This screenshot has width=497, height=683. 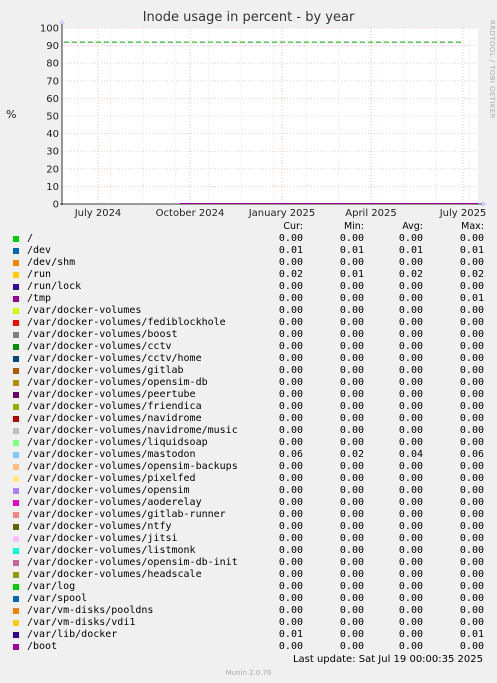 I want to click on x-tick-label: January 2025, so click(x=282, y=213).